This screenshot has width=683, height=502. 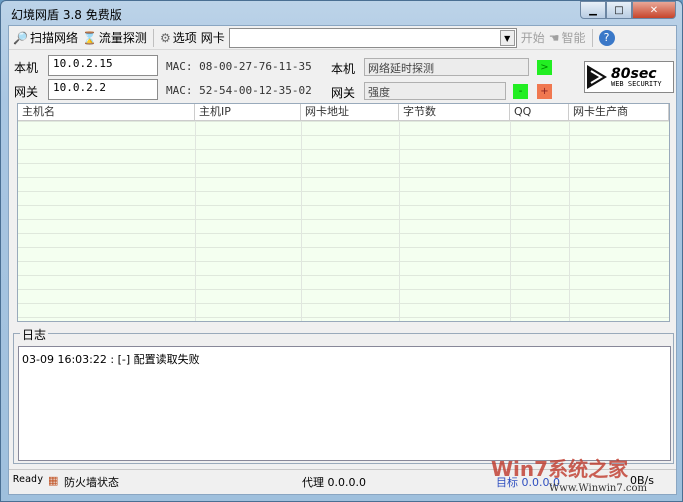 I want to click on probe-local-label: 本机, so click(x=343, y=69).